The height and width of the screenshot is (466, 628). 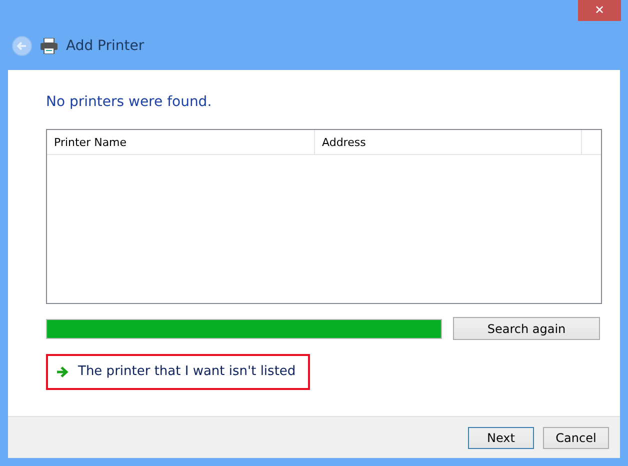 I want to click on search-again-button: Search again, so click(x=526, y=328).